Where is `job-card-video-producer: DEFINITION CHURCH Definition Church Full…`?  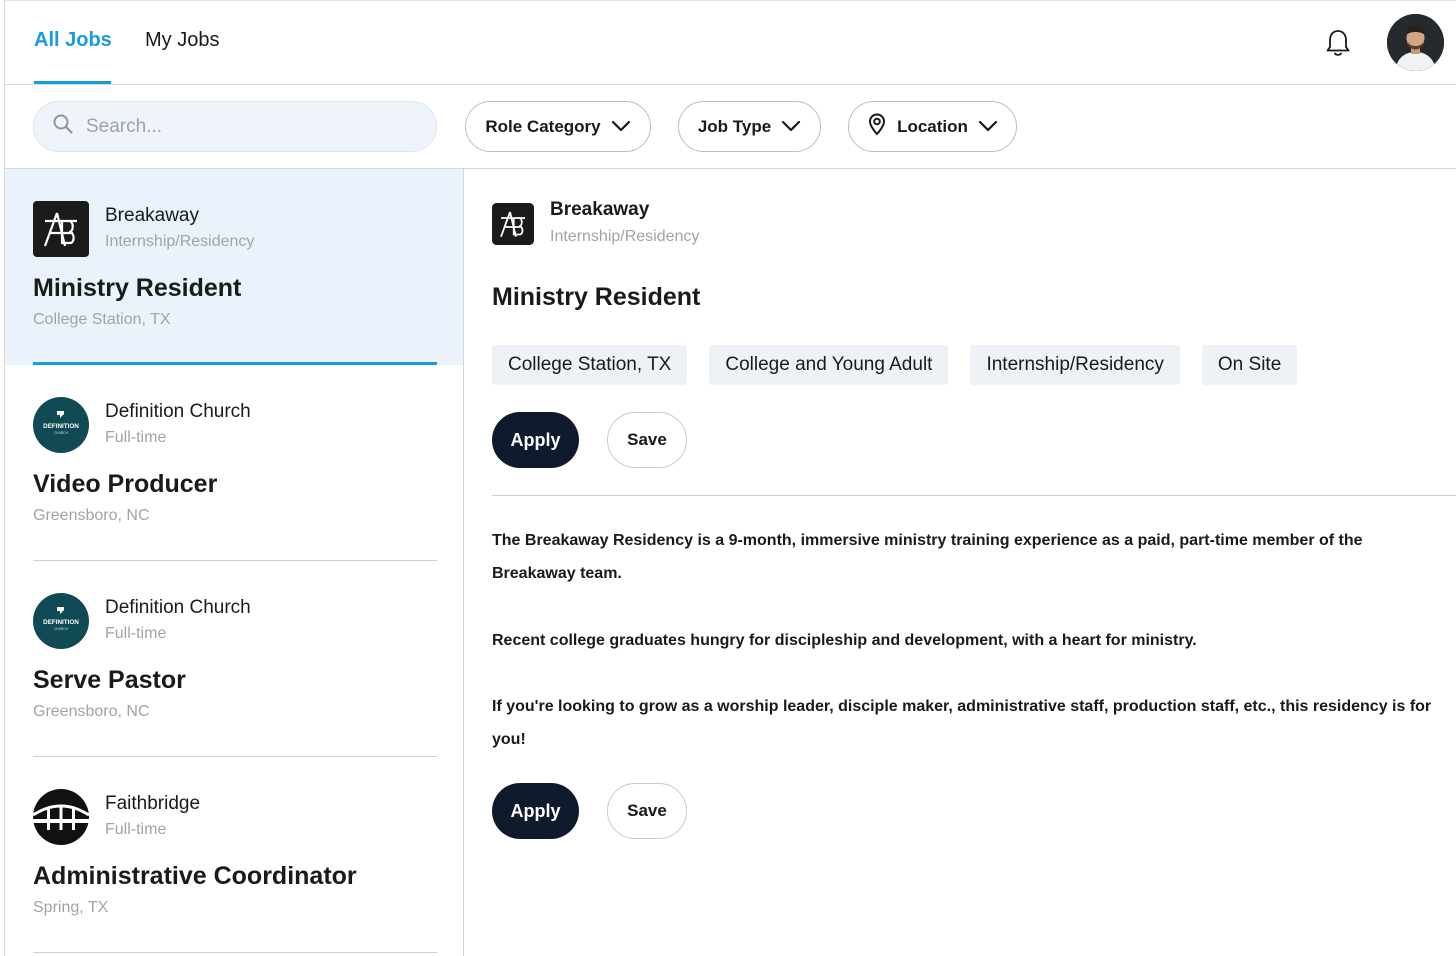
job-card-video-producer: DEFINITION CHURCH Definition Church Full… is located at coordinates (234, 463).